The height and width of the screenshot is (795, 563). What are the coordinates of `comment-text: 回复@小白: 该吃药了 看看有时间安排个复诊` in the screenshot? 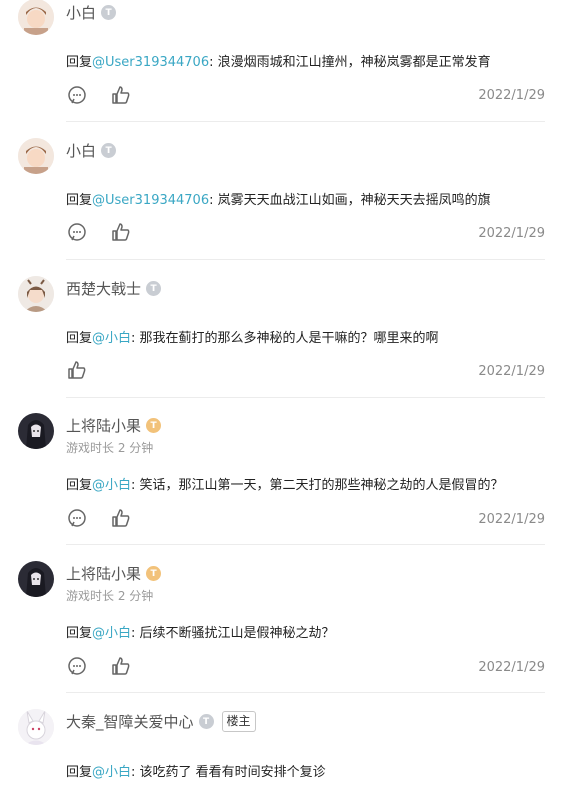 It's located at (196, 770).